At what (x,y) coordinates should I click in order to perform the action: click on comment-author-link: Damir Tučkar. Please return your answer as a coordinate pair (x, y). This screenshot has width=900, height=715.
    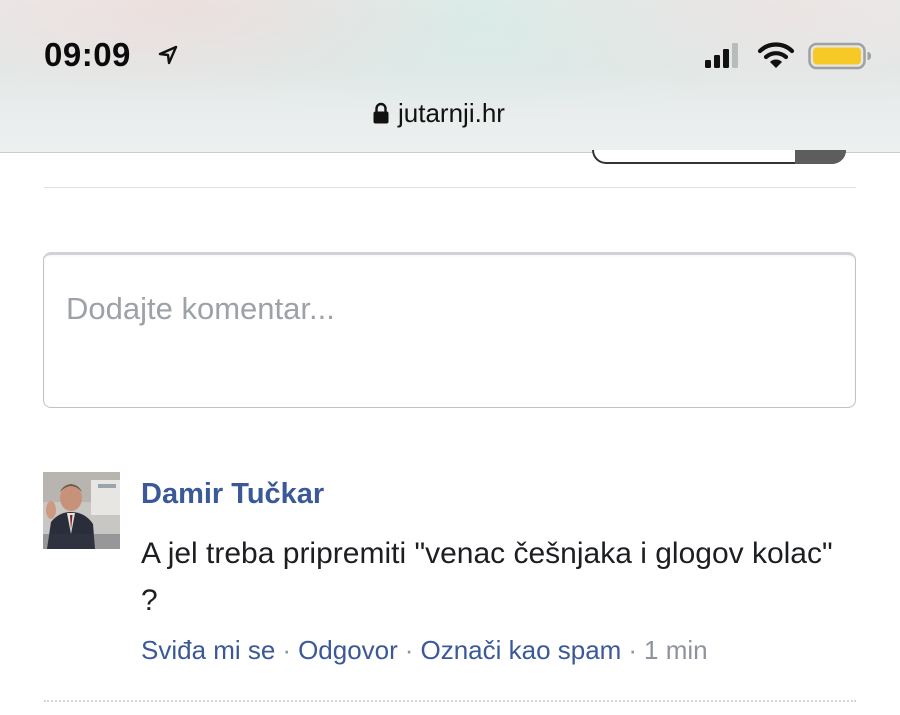
    Looking at the image, I should click on (232, 494).